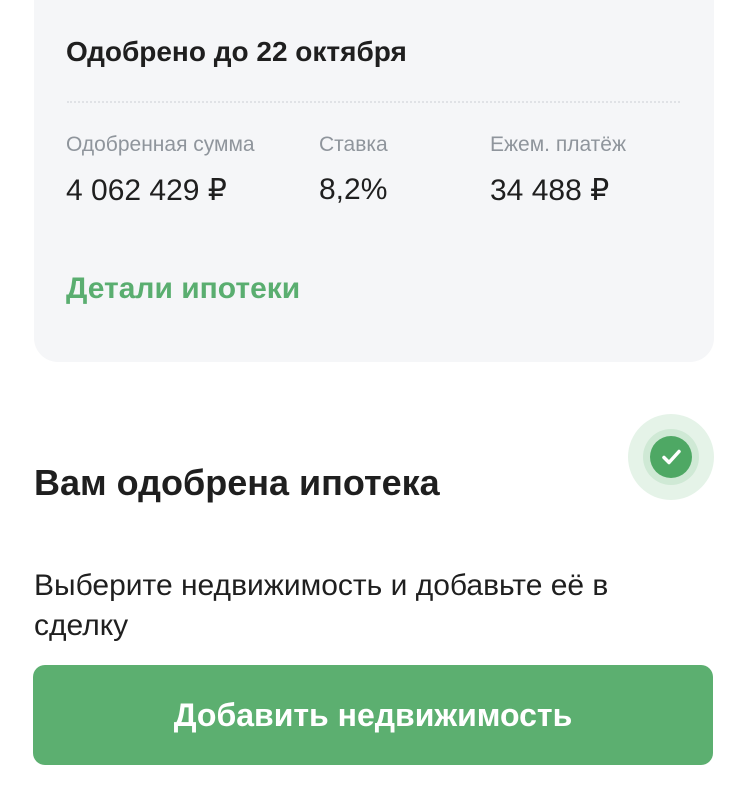 Image resolution: width=746 pixels, height=808 pixels. What do you see at coordinates (373, 715) in the screenshot?
I see `add-property-button: Добавить недвижимость` at bounding box center [373, 715].